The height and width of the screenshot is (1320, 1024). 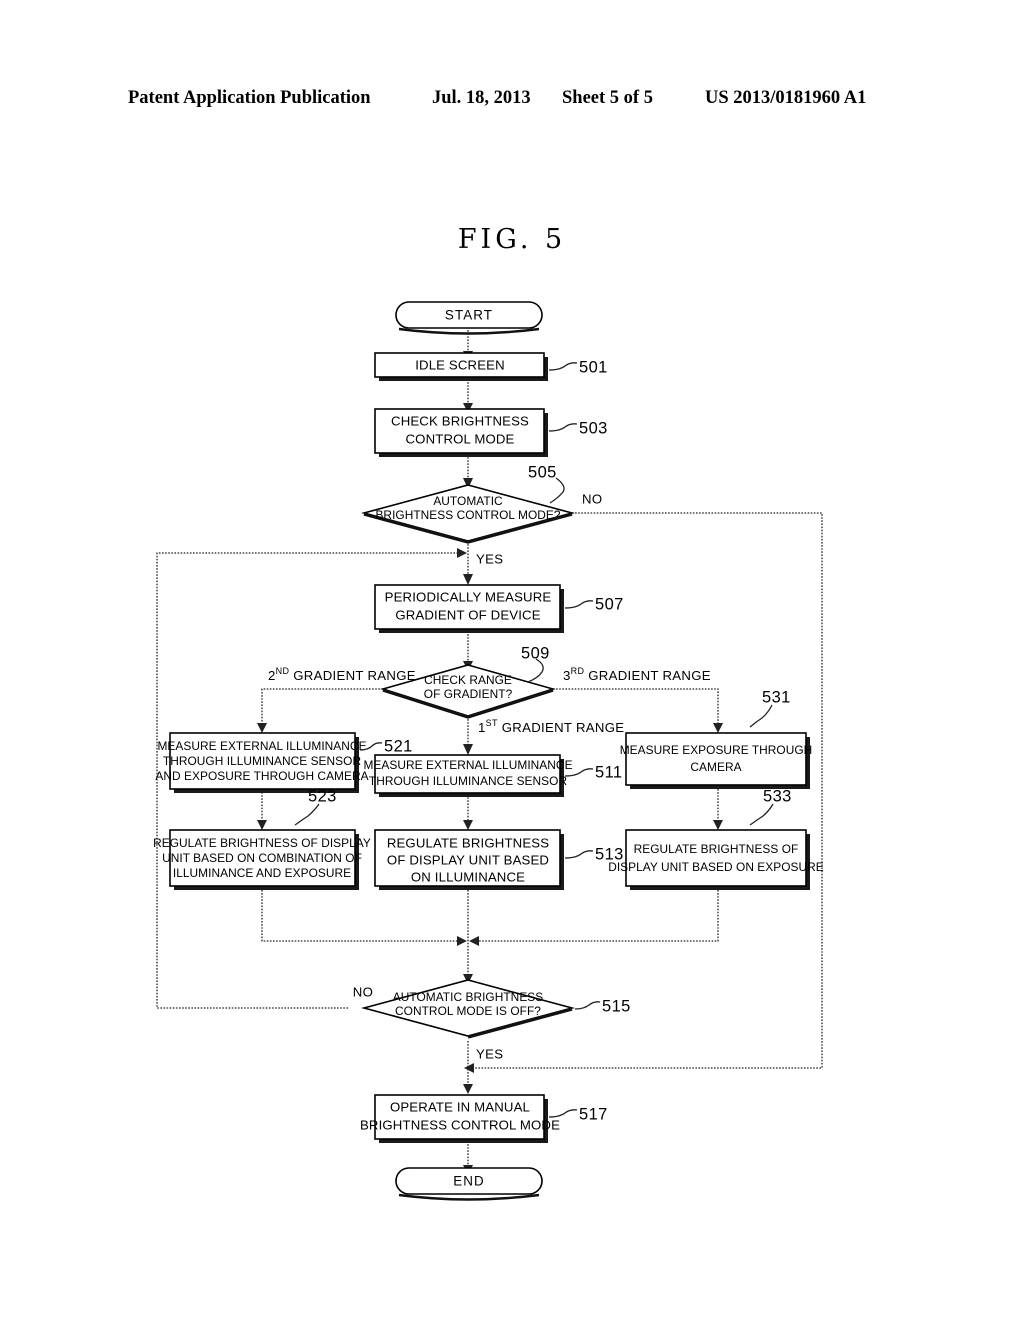 I want to click on ref-533: 533, so click(x=777, y=796).